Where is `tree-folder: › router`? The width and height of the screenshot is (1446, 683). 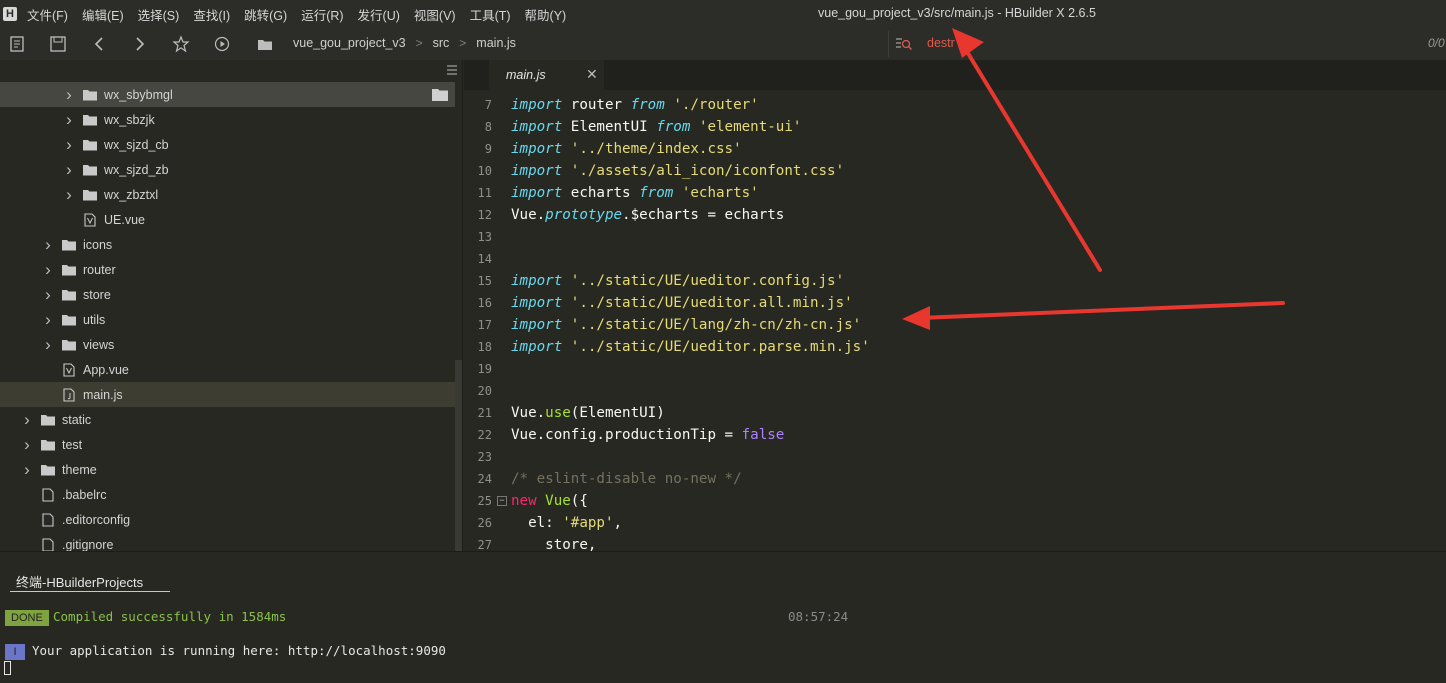
tree-folder: › router is located at coordinates (227, 269).